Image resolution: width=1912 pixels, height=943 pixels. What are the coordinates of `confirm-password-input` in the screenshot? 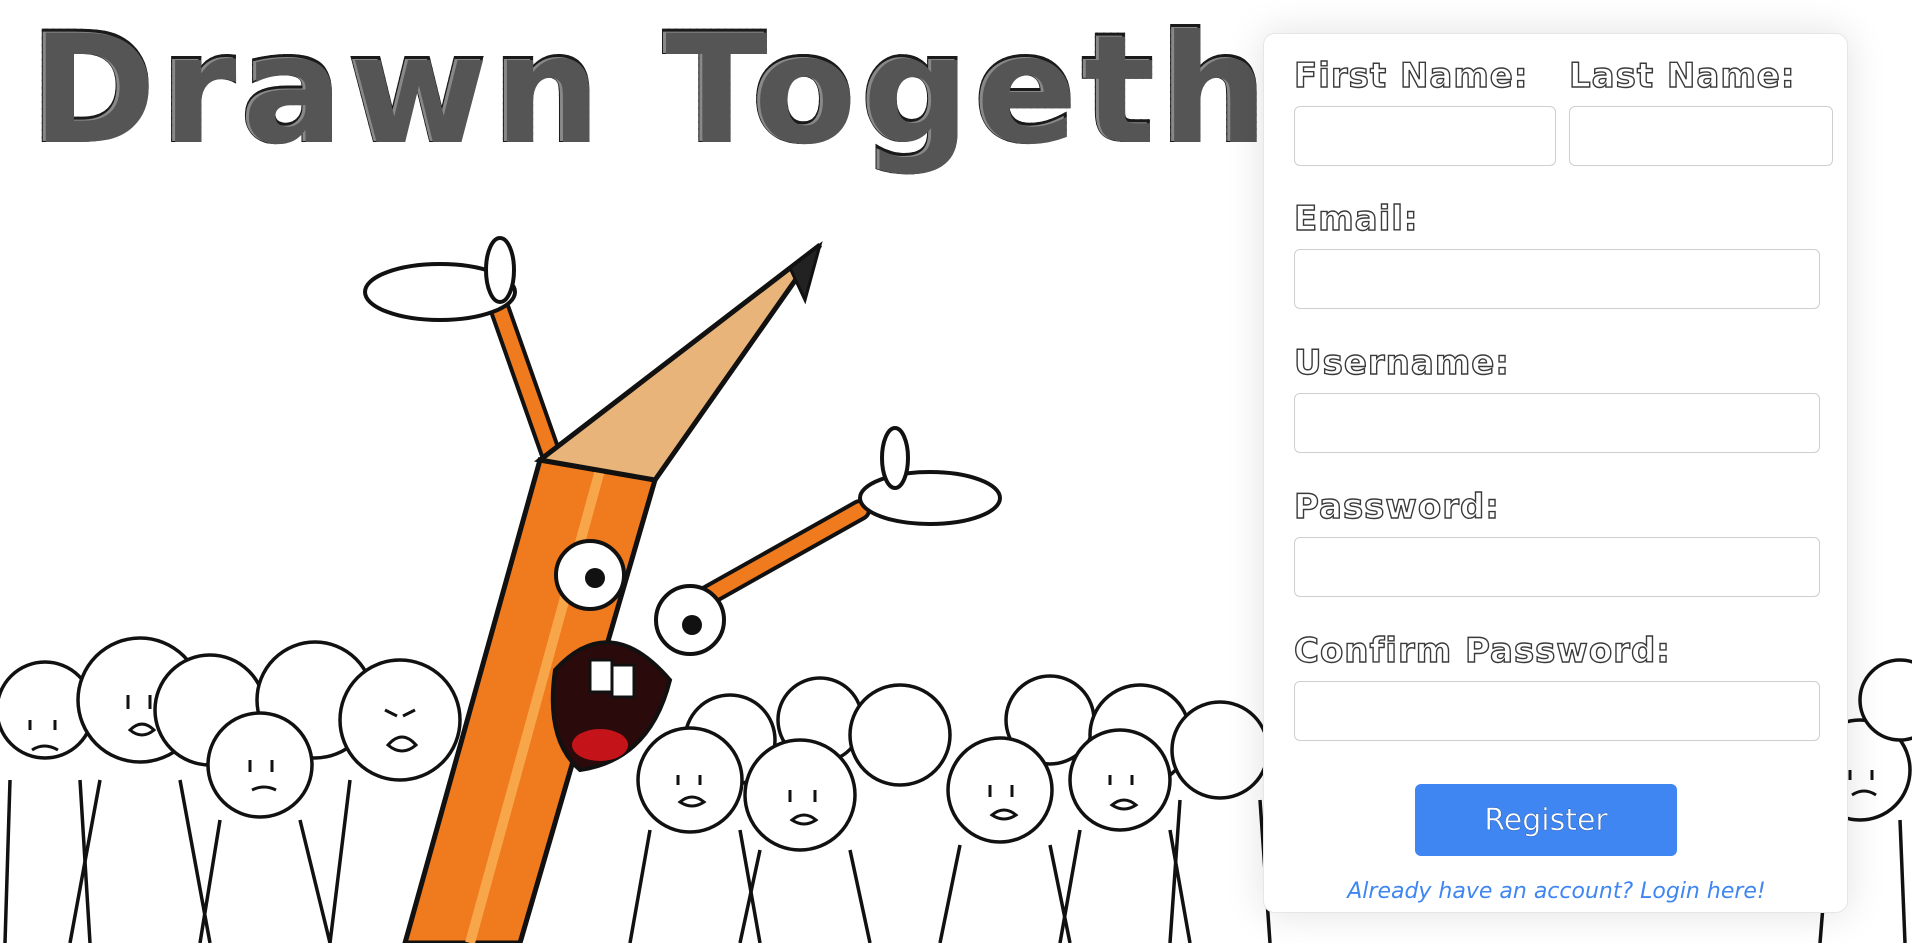 It's located at (1557, 711).